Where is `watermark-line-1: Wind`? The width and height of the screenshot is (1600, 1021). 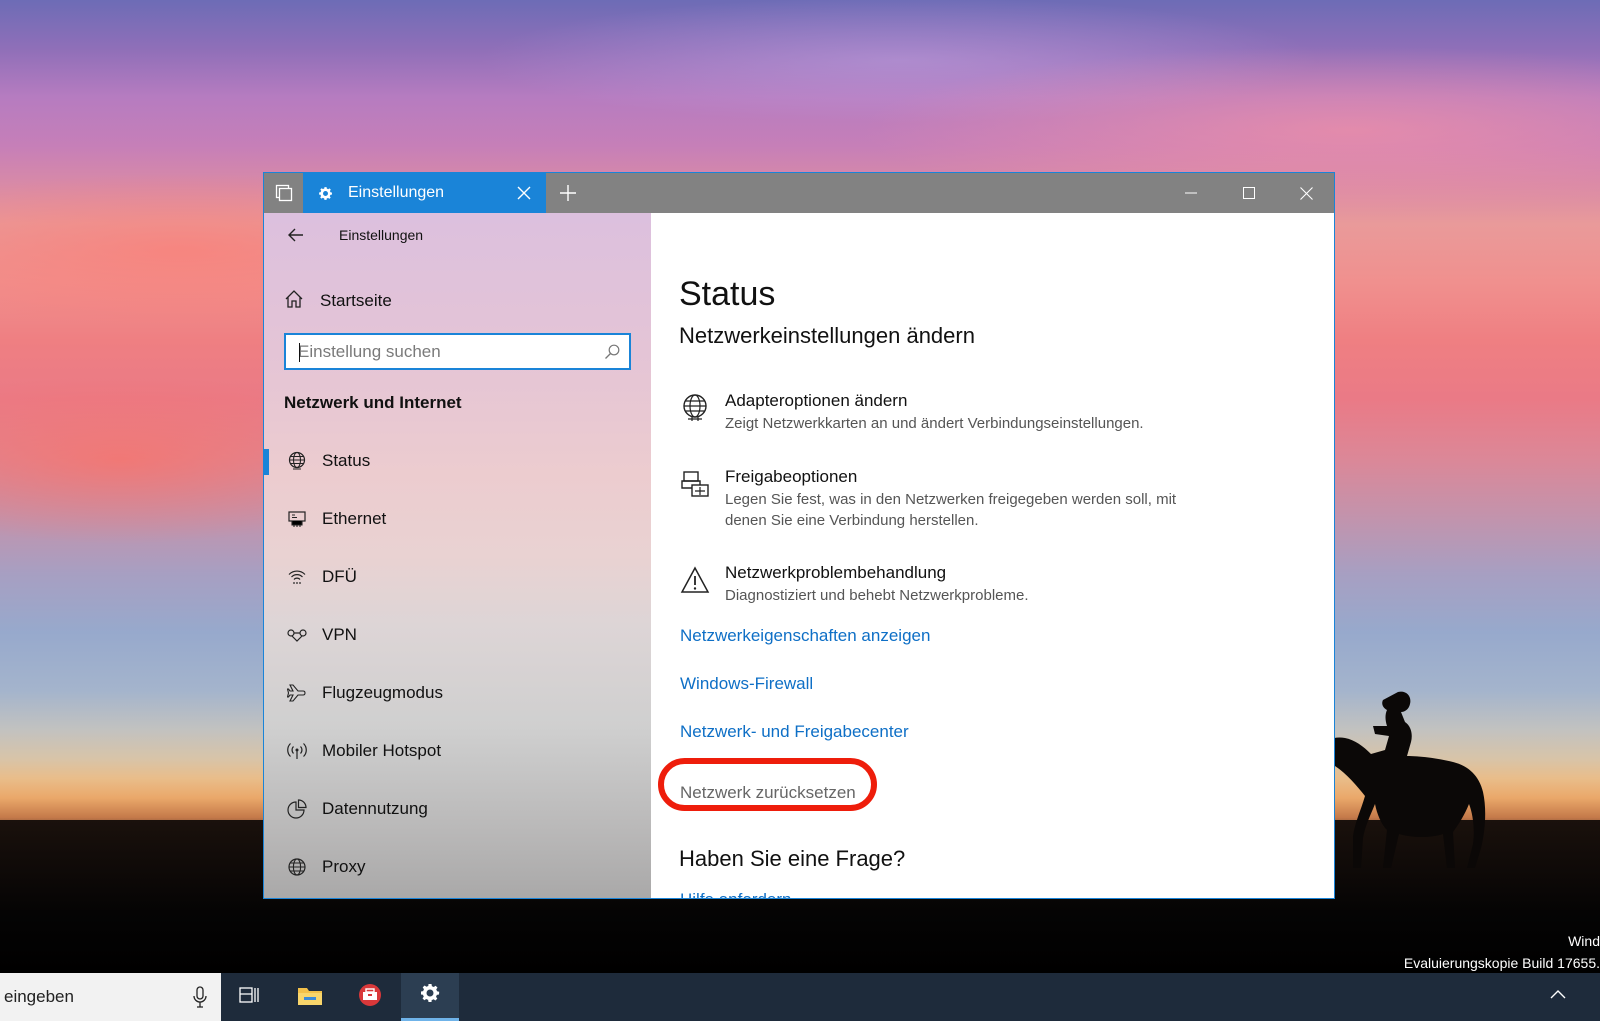 watermark-line-1: Wind is located at coordinates (1584, 941).